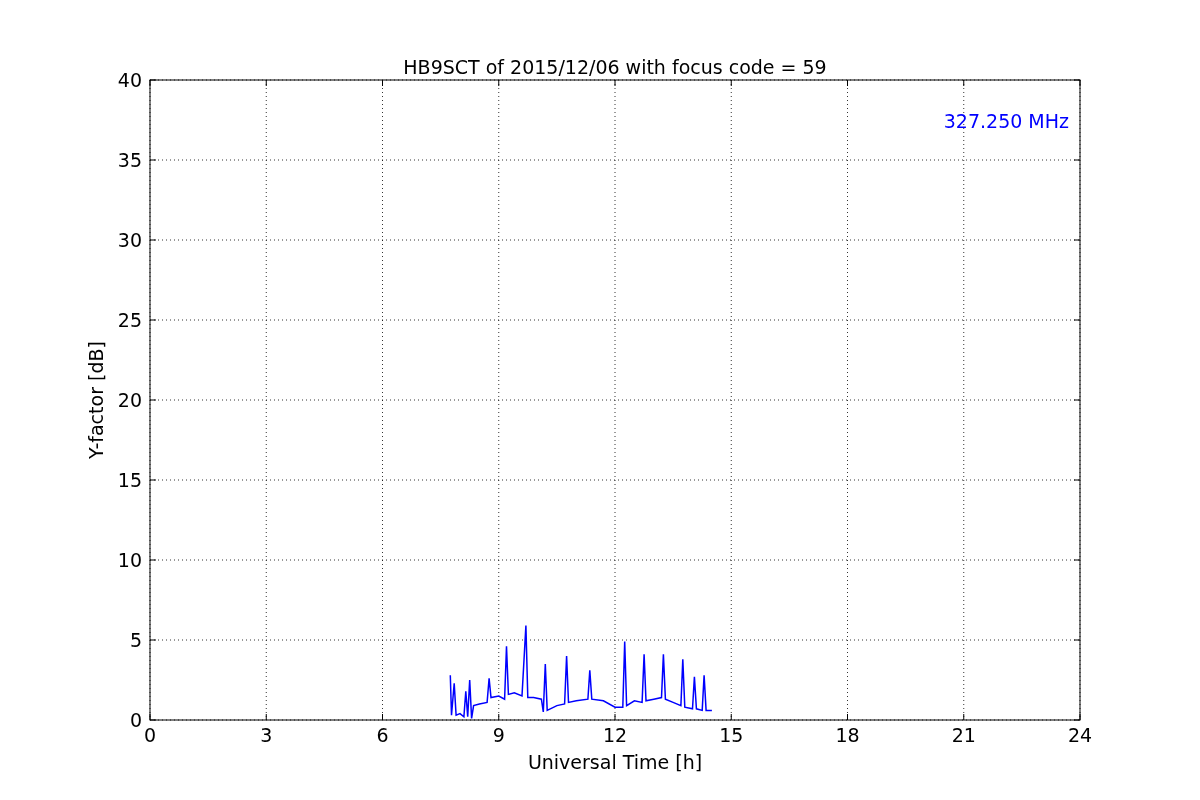  What do you see at coordinates (615, 735) in the screenshot?
I see `x-tick-label: 12` at bounding box center [615, 735].